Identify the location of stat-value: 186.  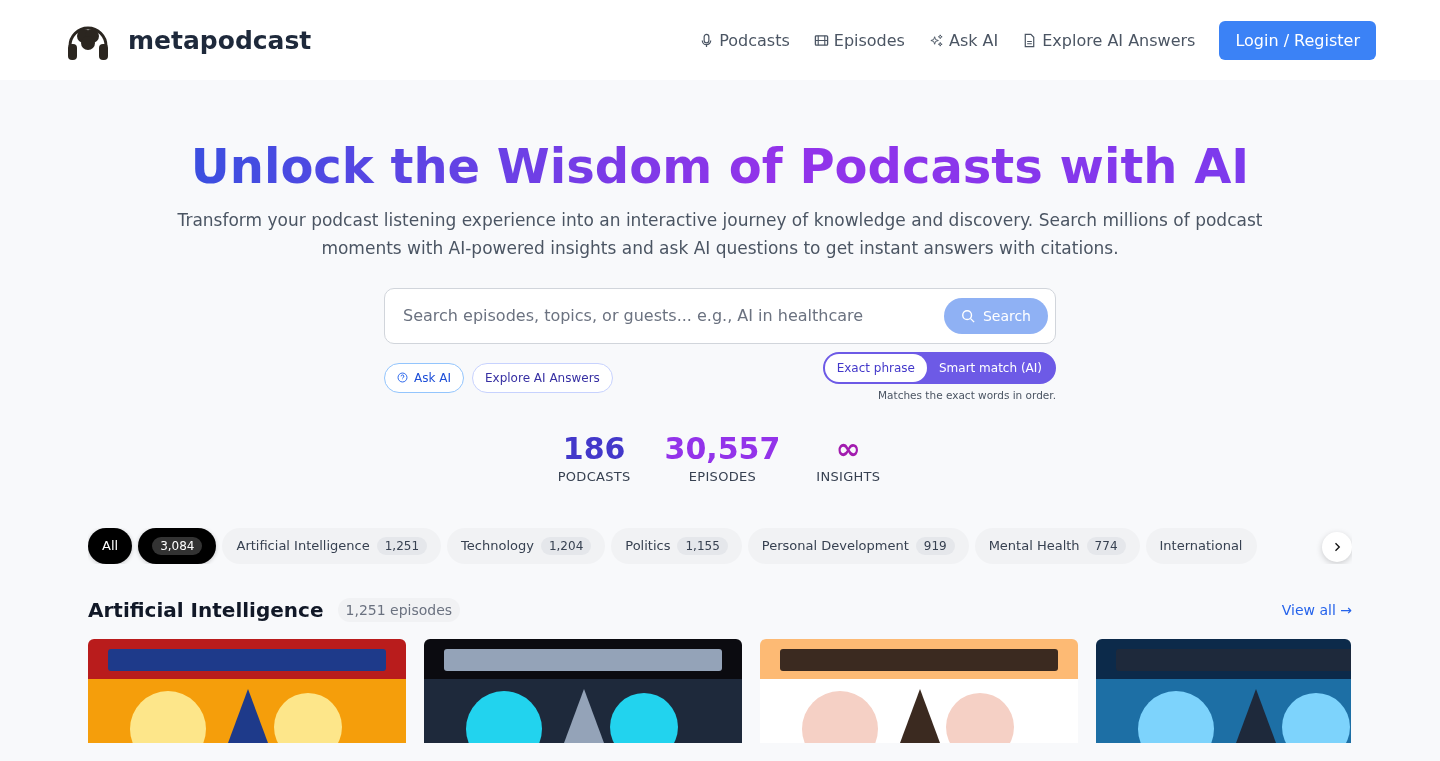
(594, 448).